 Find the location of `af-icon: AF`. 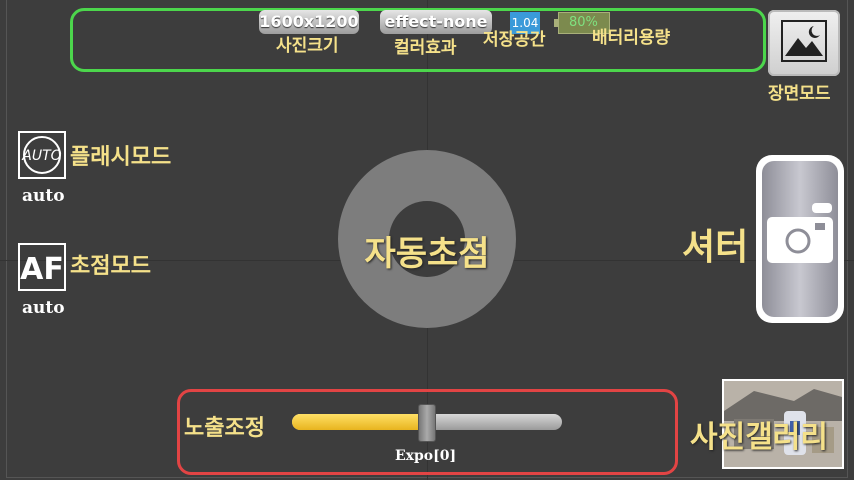

af-icon: AF is located at coordinates (42, 267).